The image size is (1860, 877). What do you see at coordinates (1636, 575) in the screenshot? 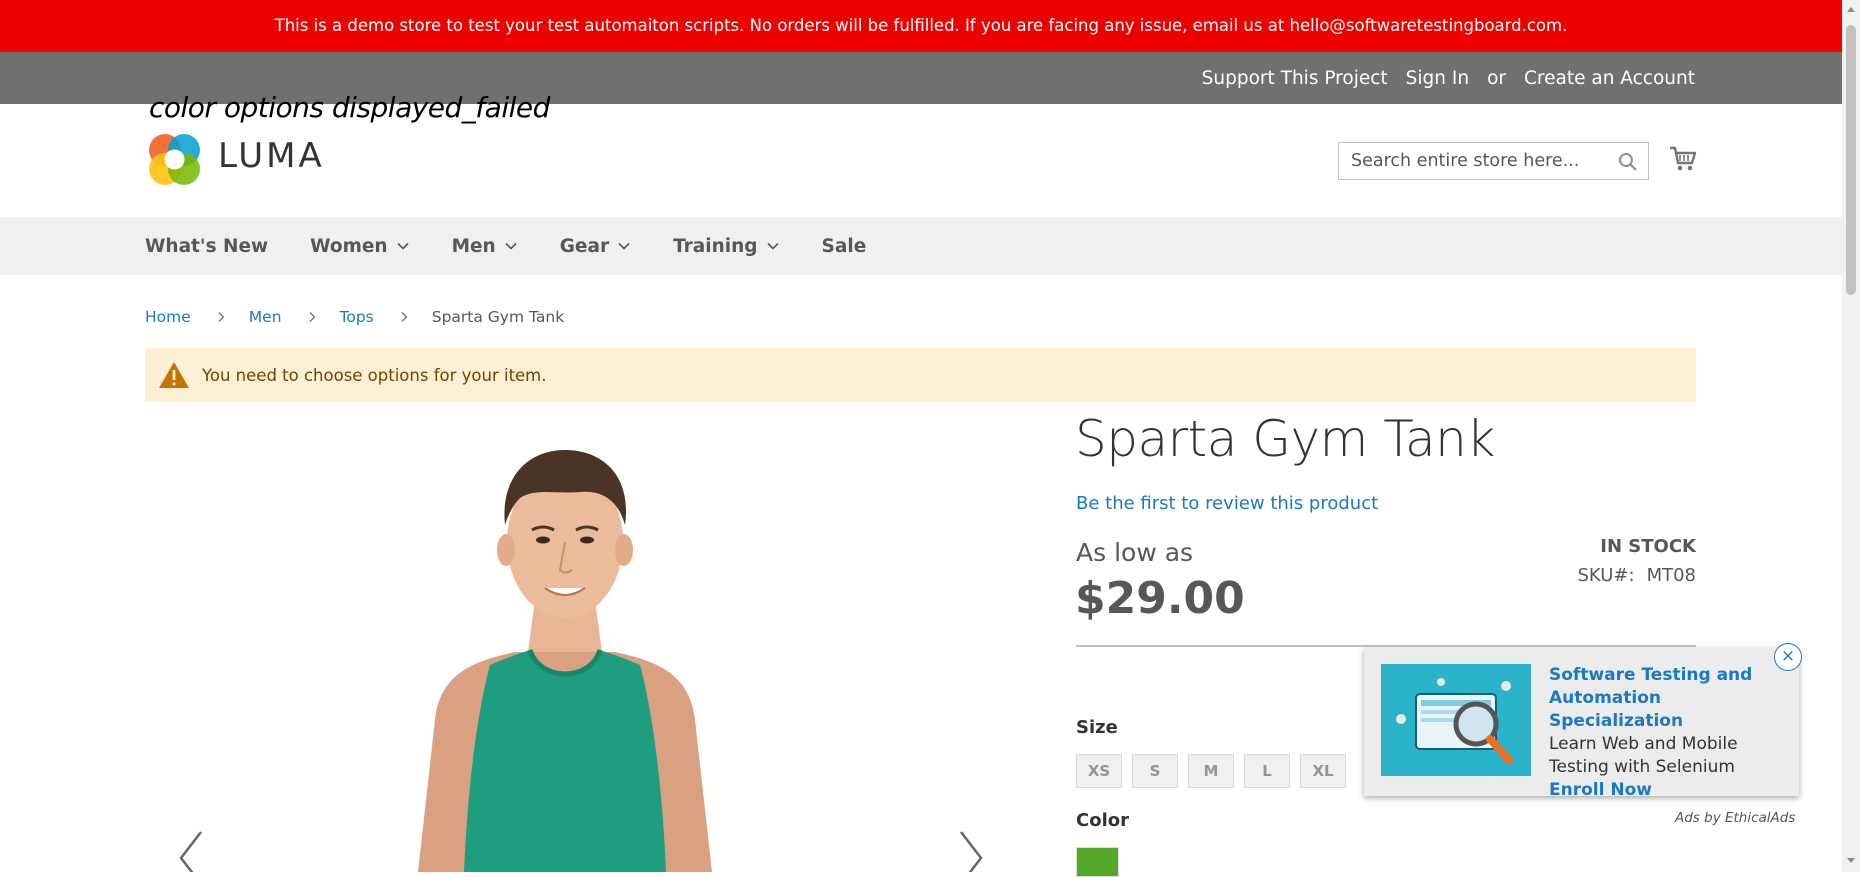
I see `product-sku: SKU#: MT08` at bounding box center [1636, 575].